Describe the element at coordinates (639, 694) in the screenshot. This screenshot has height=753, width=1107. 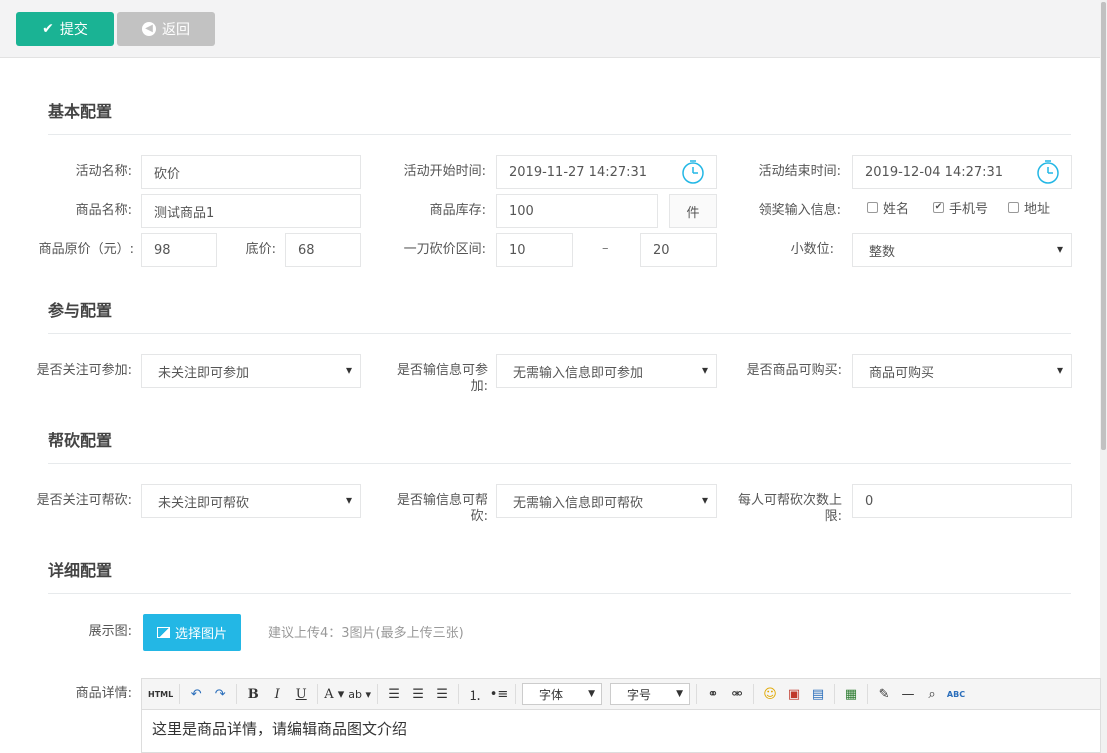
I see `font-size-value: 字号` at that location.